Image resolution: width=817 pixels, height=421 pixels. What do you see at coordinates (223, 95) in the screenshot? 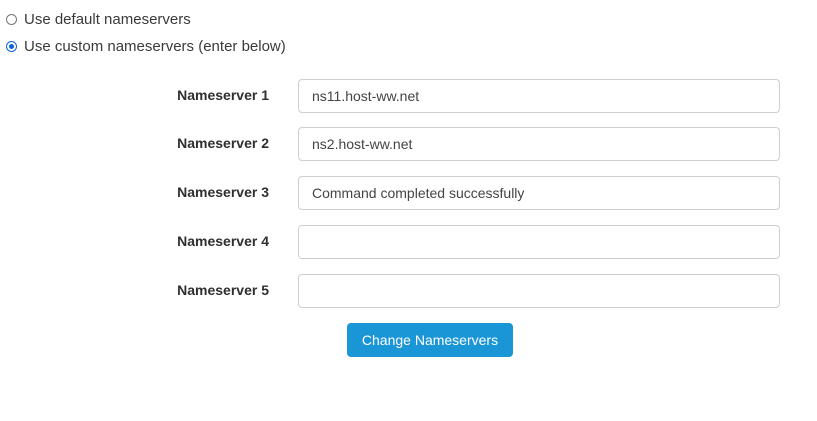
I see `nameserver-1-label: Nameserver 1` at bounding box center [223, 95].